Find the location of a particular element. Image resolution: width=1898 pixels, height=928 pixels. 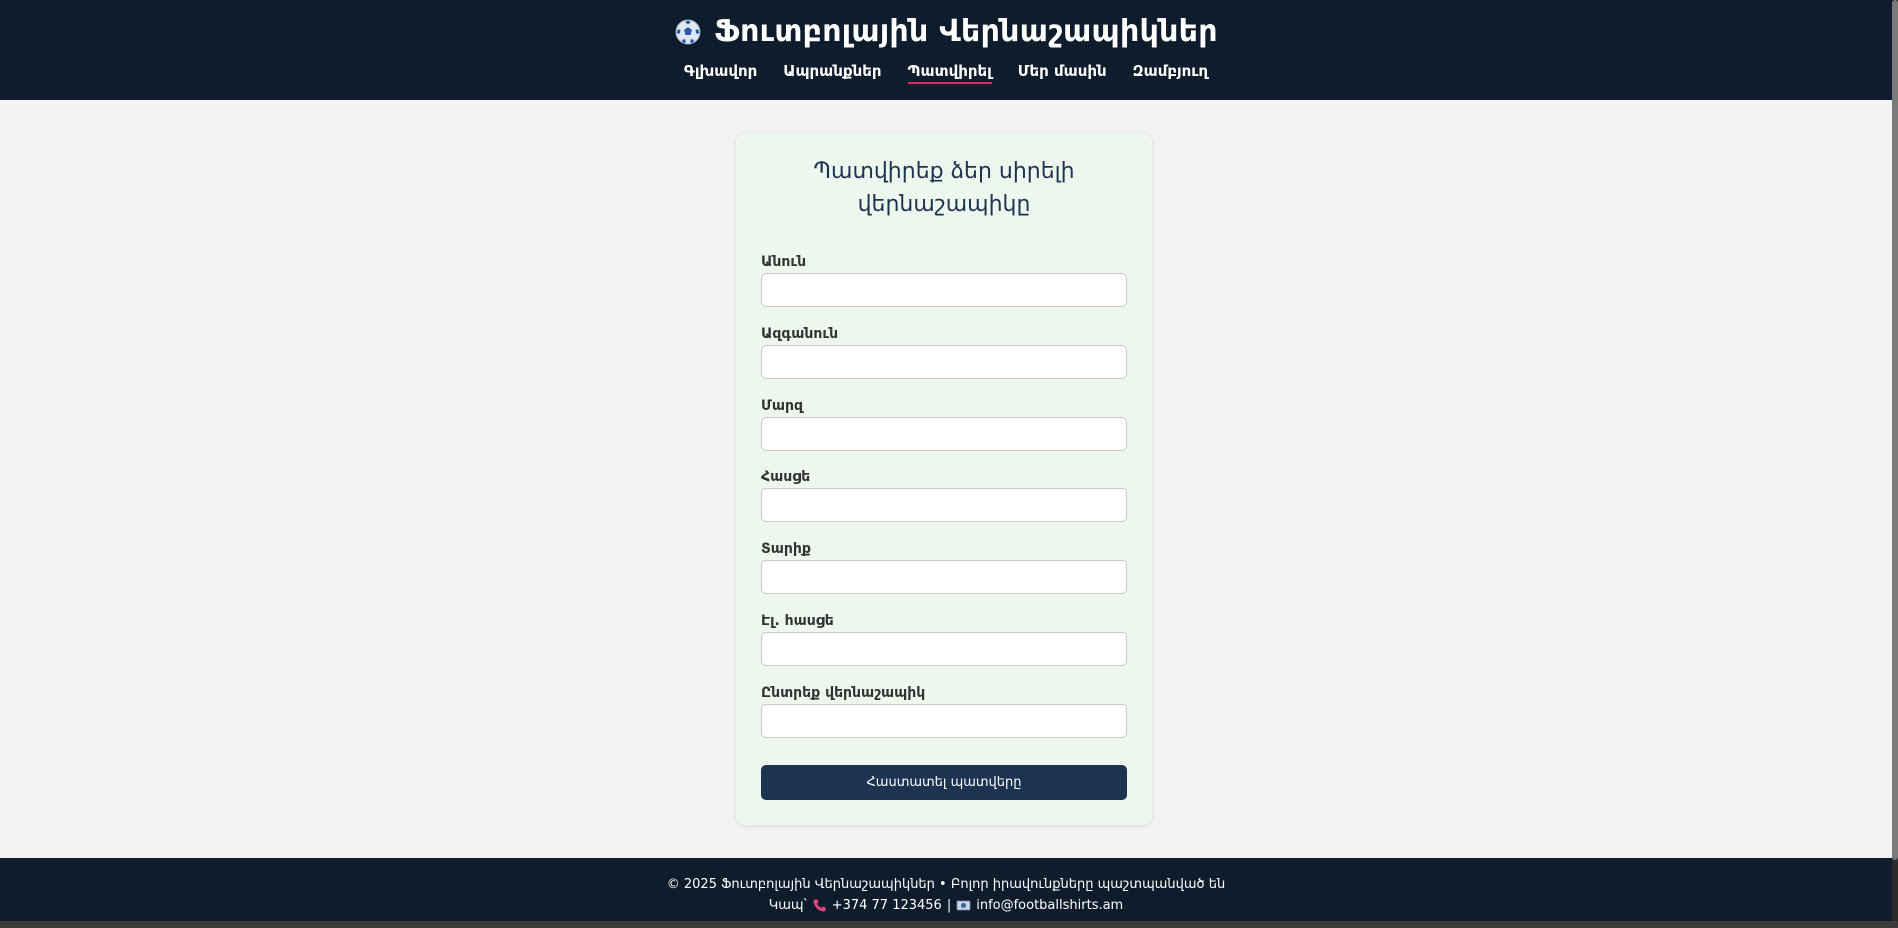

site-title-text: Ֆուտբոլային Վերնաշապիկներ is located at coordinates (966, 31).